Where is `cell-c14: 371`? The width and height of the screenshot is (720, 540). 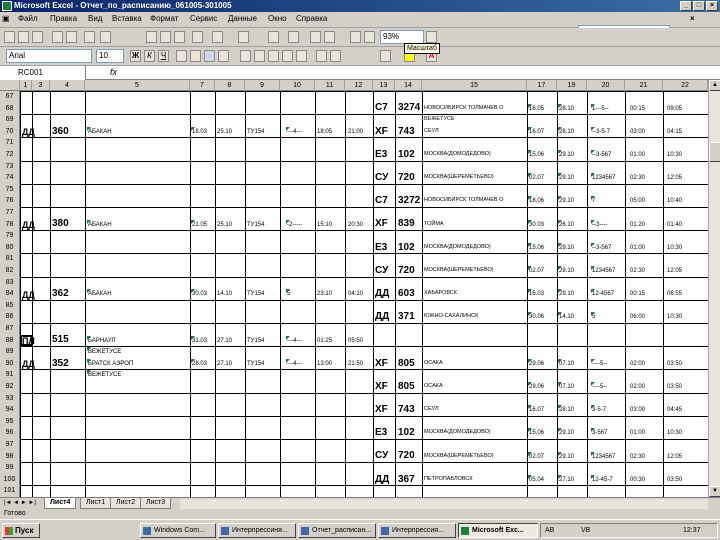 cell-c14: 371 is located at coordinates (406, 317).